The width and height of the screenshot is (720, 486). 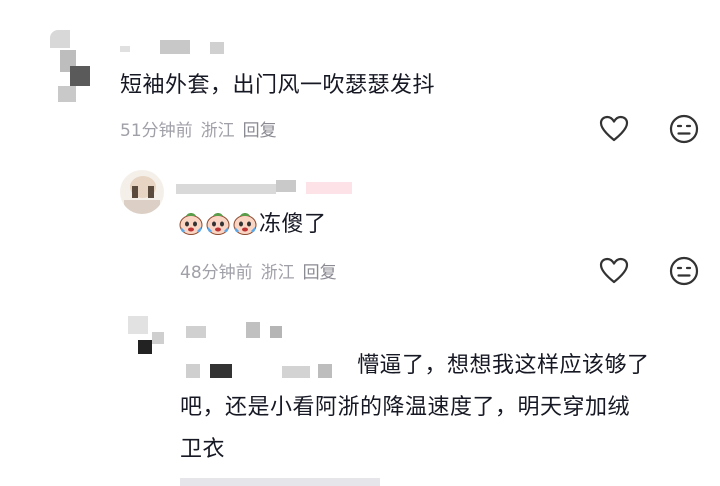 I want to click on comment-text: 短袖外套，出门风一吹瑟瑟发抖, so click(x=278, y=85).